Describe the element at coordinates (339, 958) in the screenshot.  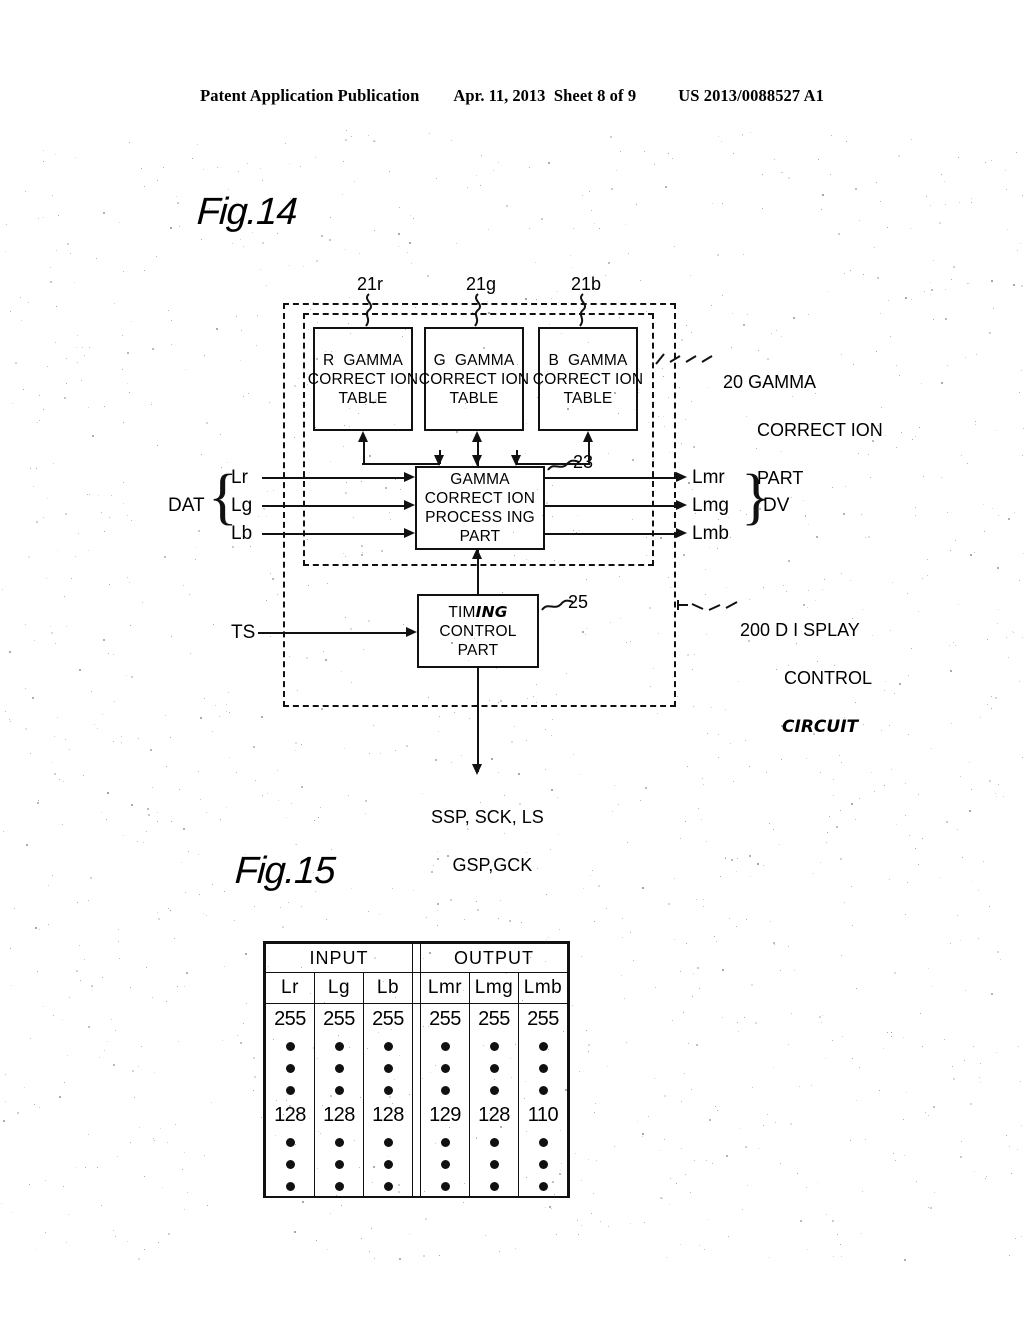
I see `group-header-input: INPUT` at that location.